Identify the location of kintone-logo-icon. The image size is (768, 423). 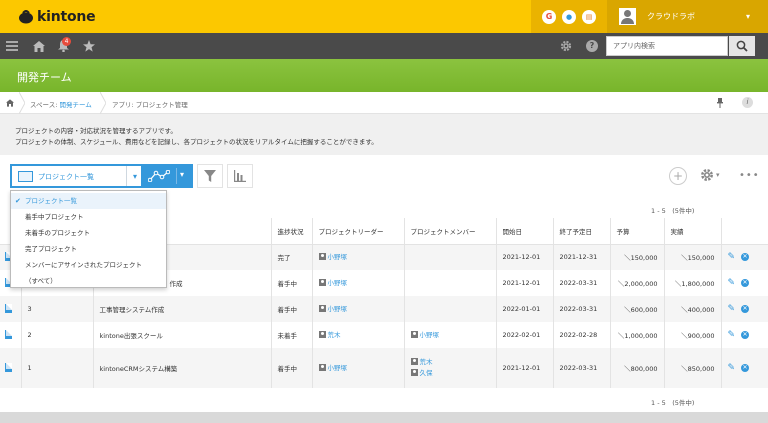
(26, 17).